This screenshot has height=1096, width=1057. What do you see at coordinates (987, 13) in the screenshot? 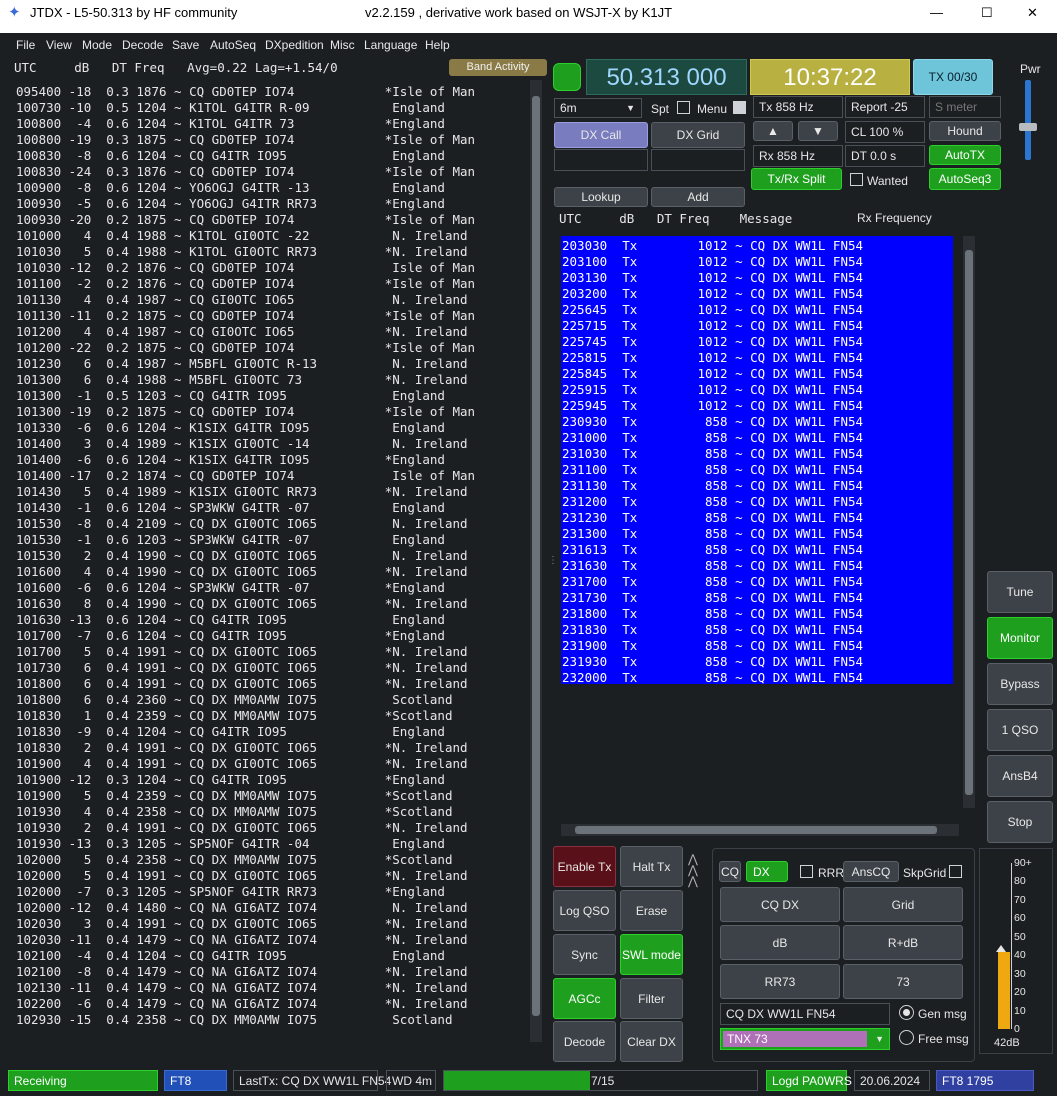
I see `maximize-button: ☐` at bounding box center [987, 13].